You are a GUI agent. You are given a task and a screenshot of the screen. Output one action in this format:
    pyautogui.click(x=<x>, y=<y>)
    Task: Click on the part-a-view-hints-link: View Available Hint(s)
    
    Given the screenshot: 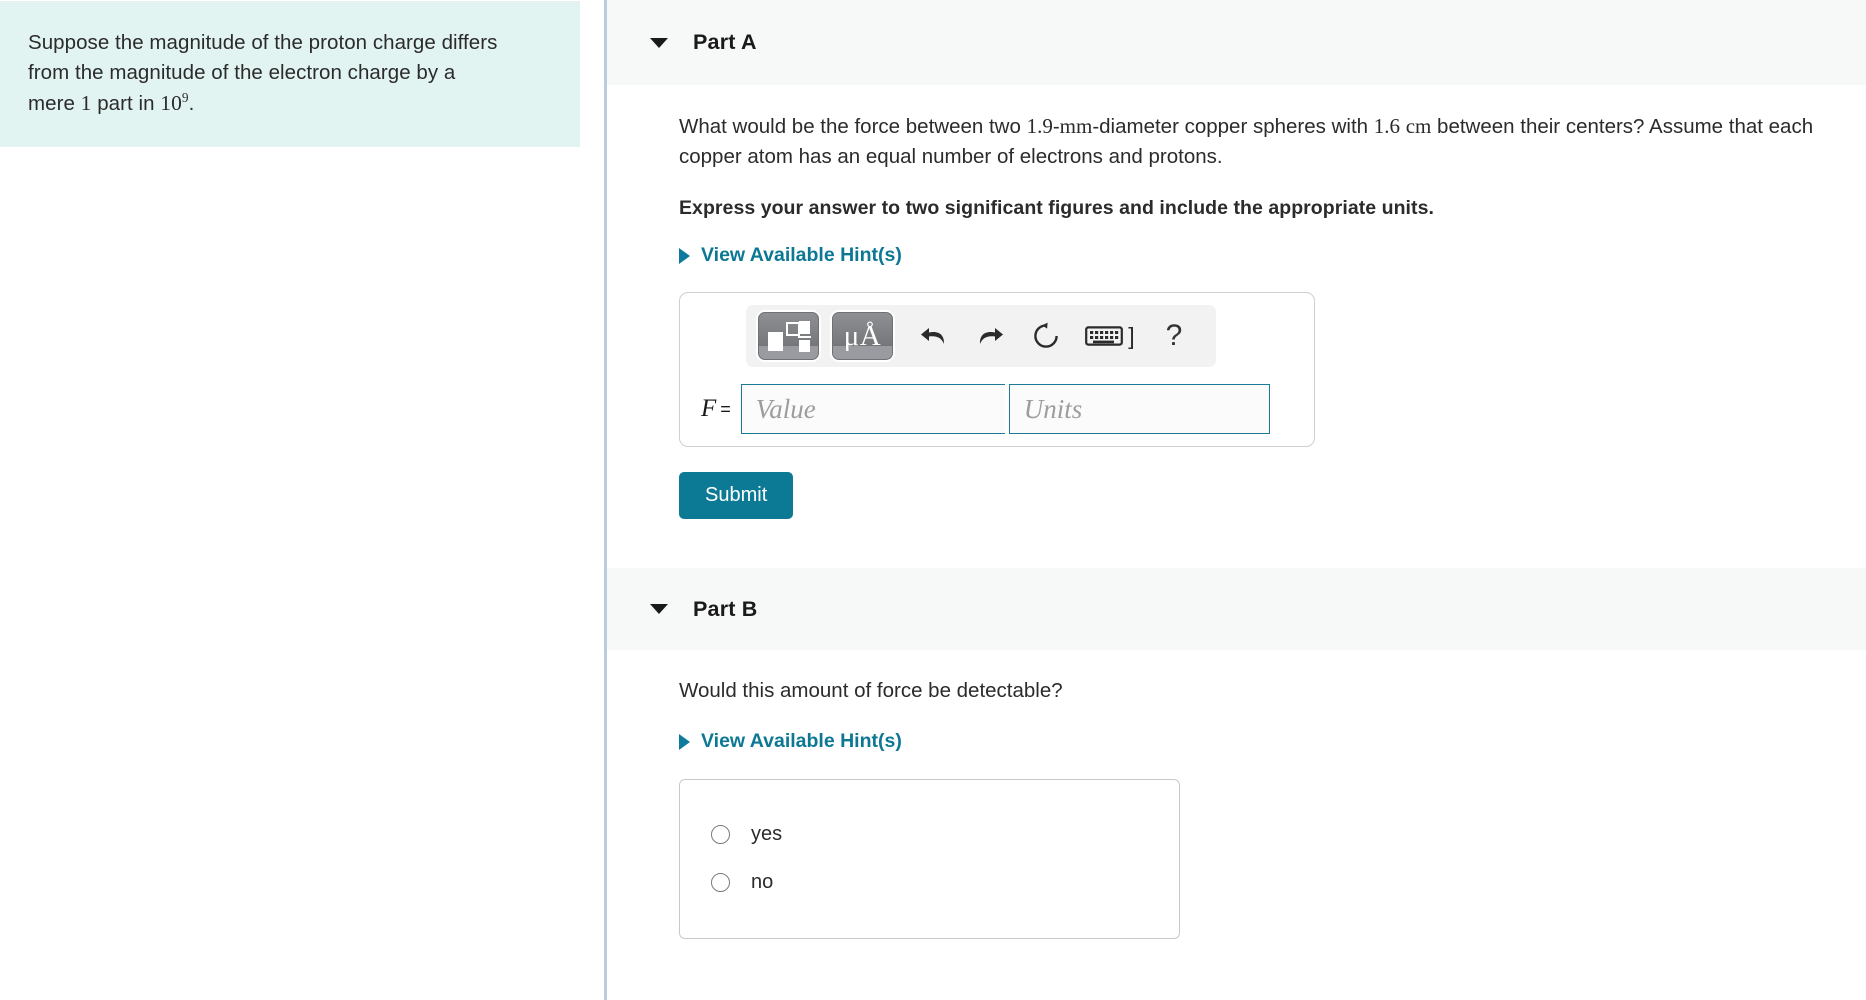 What is the action you would take?
    pyautogui.click(x=790, y=255)
    